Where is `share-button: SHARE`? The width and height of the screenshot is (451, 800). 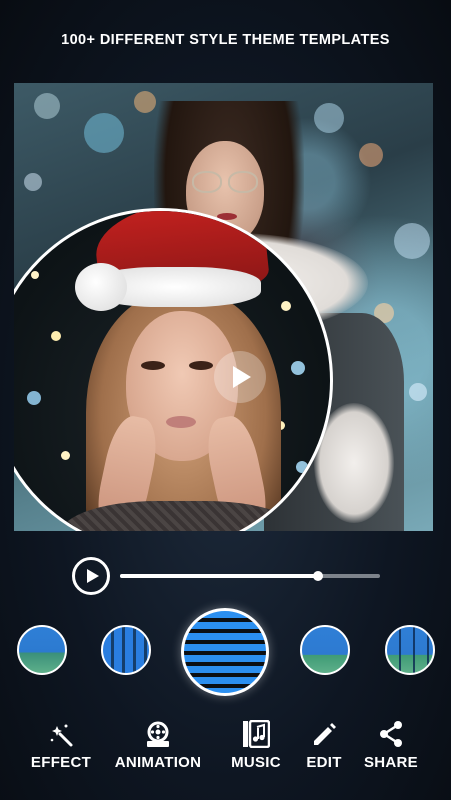 share-button: SHARE is located at coordinates (391, 744).